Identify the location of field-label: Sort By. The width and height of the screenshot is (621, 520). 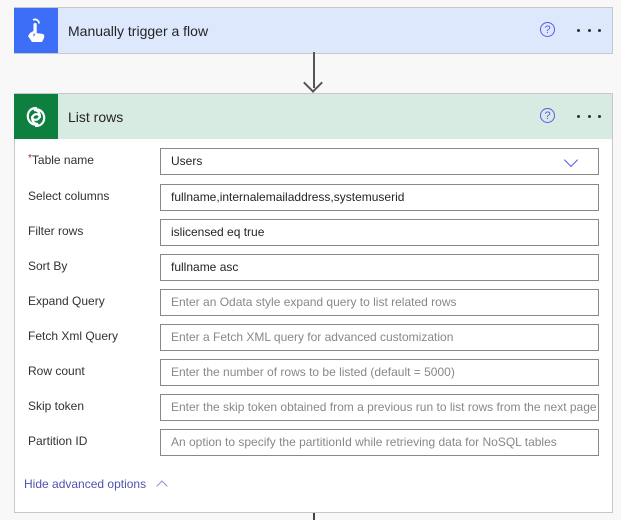
(48, 266).